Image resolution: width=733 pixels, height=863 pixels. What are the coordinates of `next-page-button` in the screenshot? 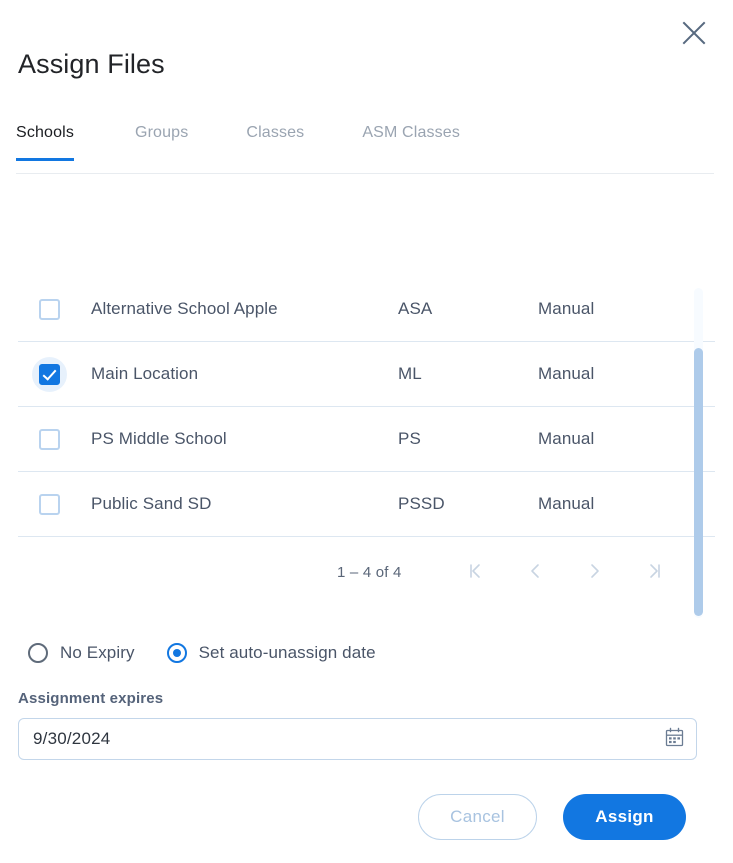 It's located at (595, 572).